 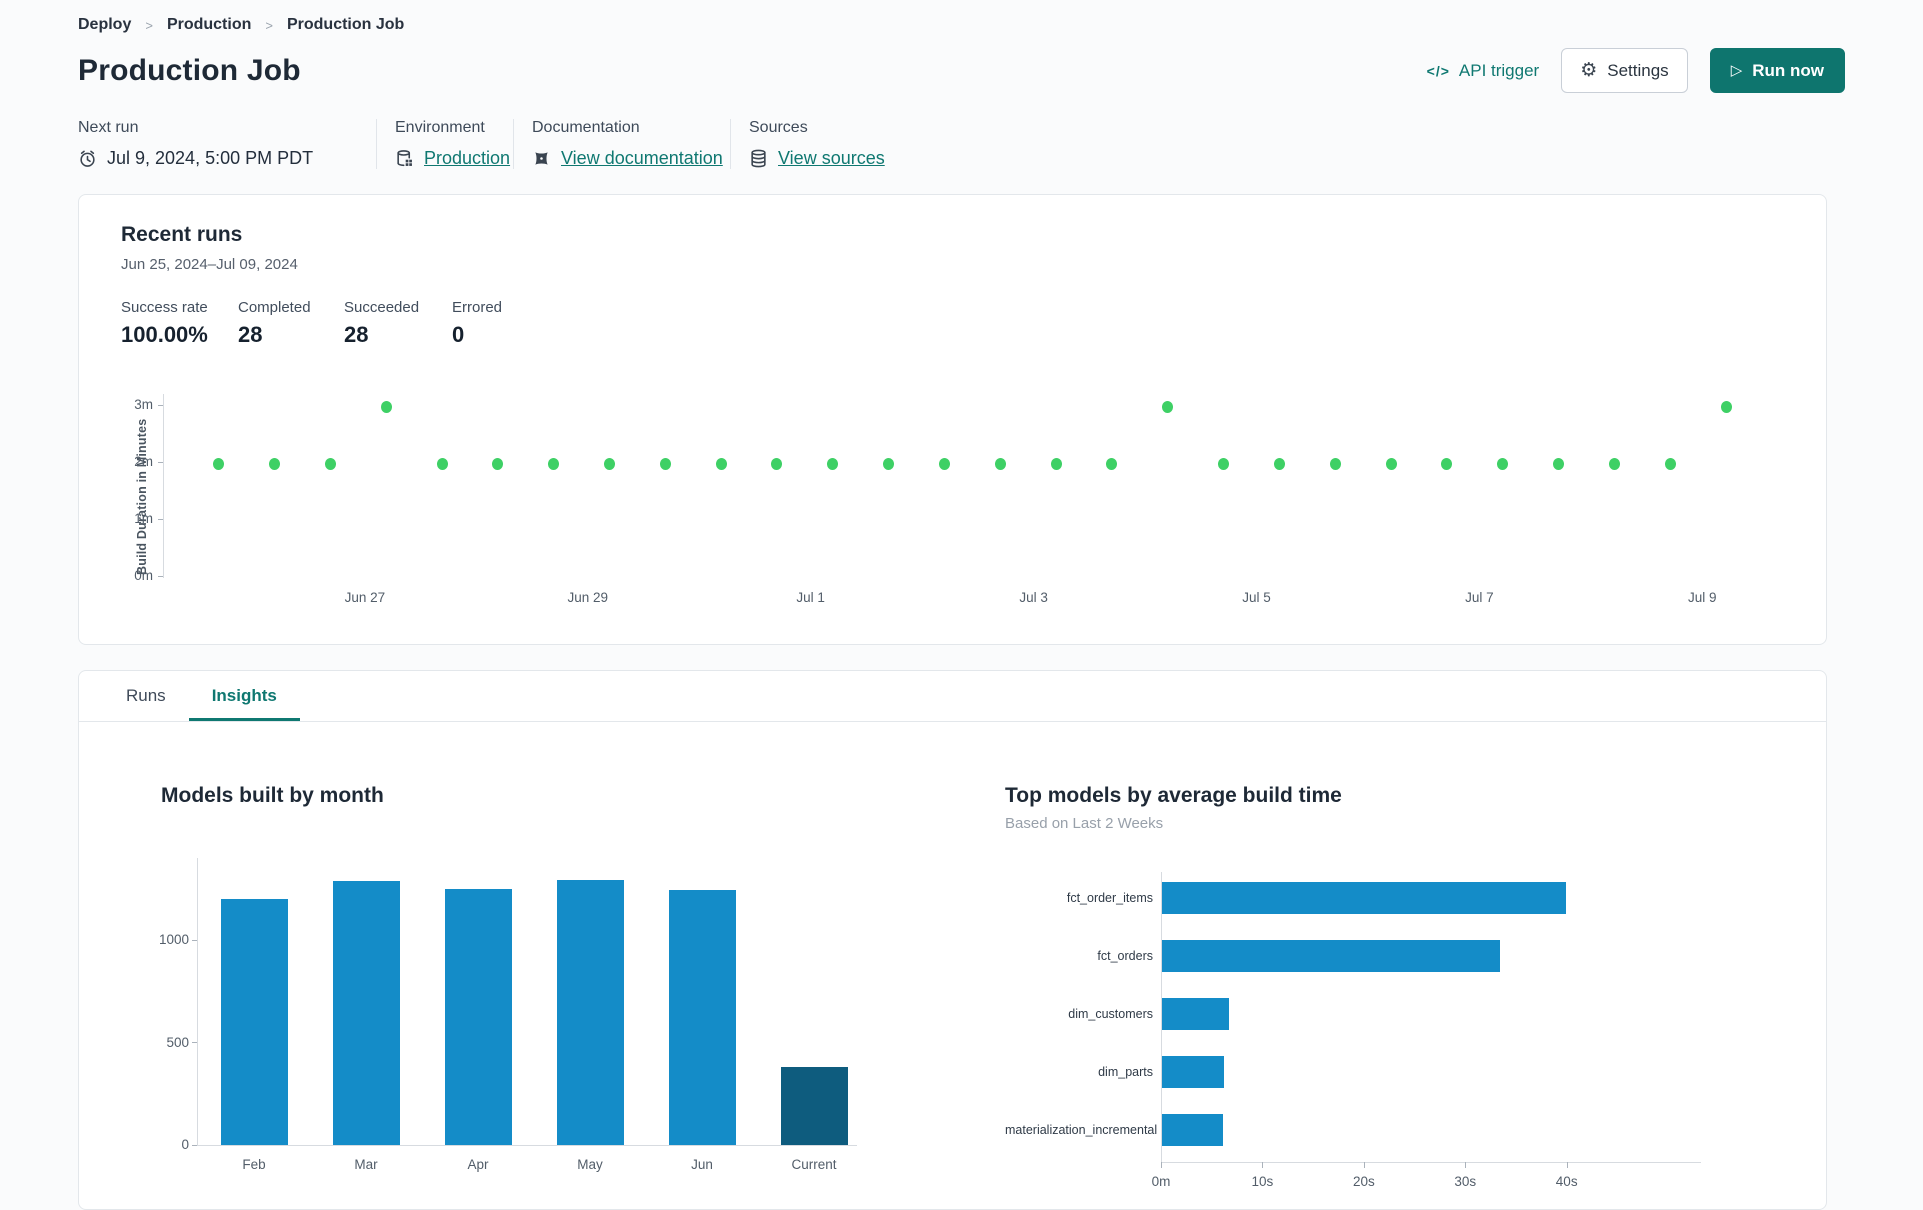 I want to click on meta-next-run: Next run Jul 9, 2024, 5:00 PM PDT, so click(x=227, y=144).